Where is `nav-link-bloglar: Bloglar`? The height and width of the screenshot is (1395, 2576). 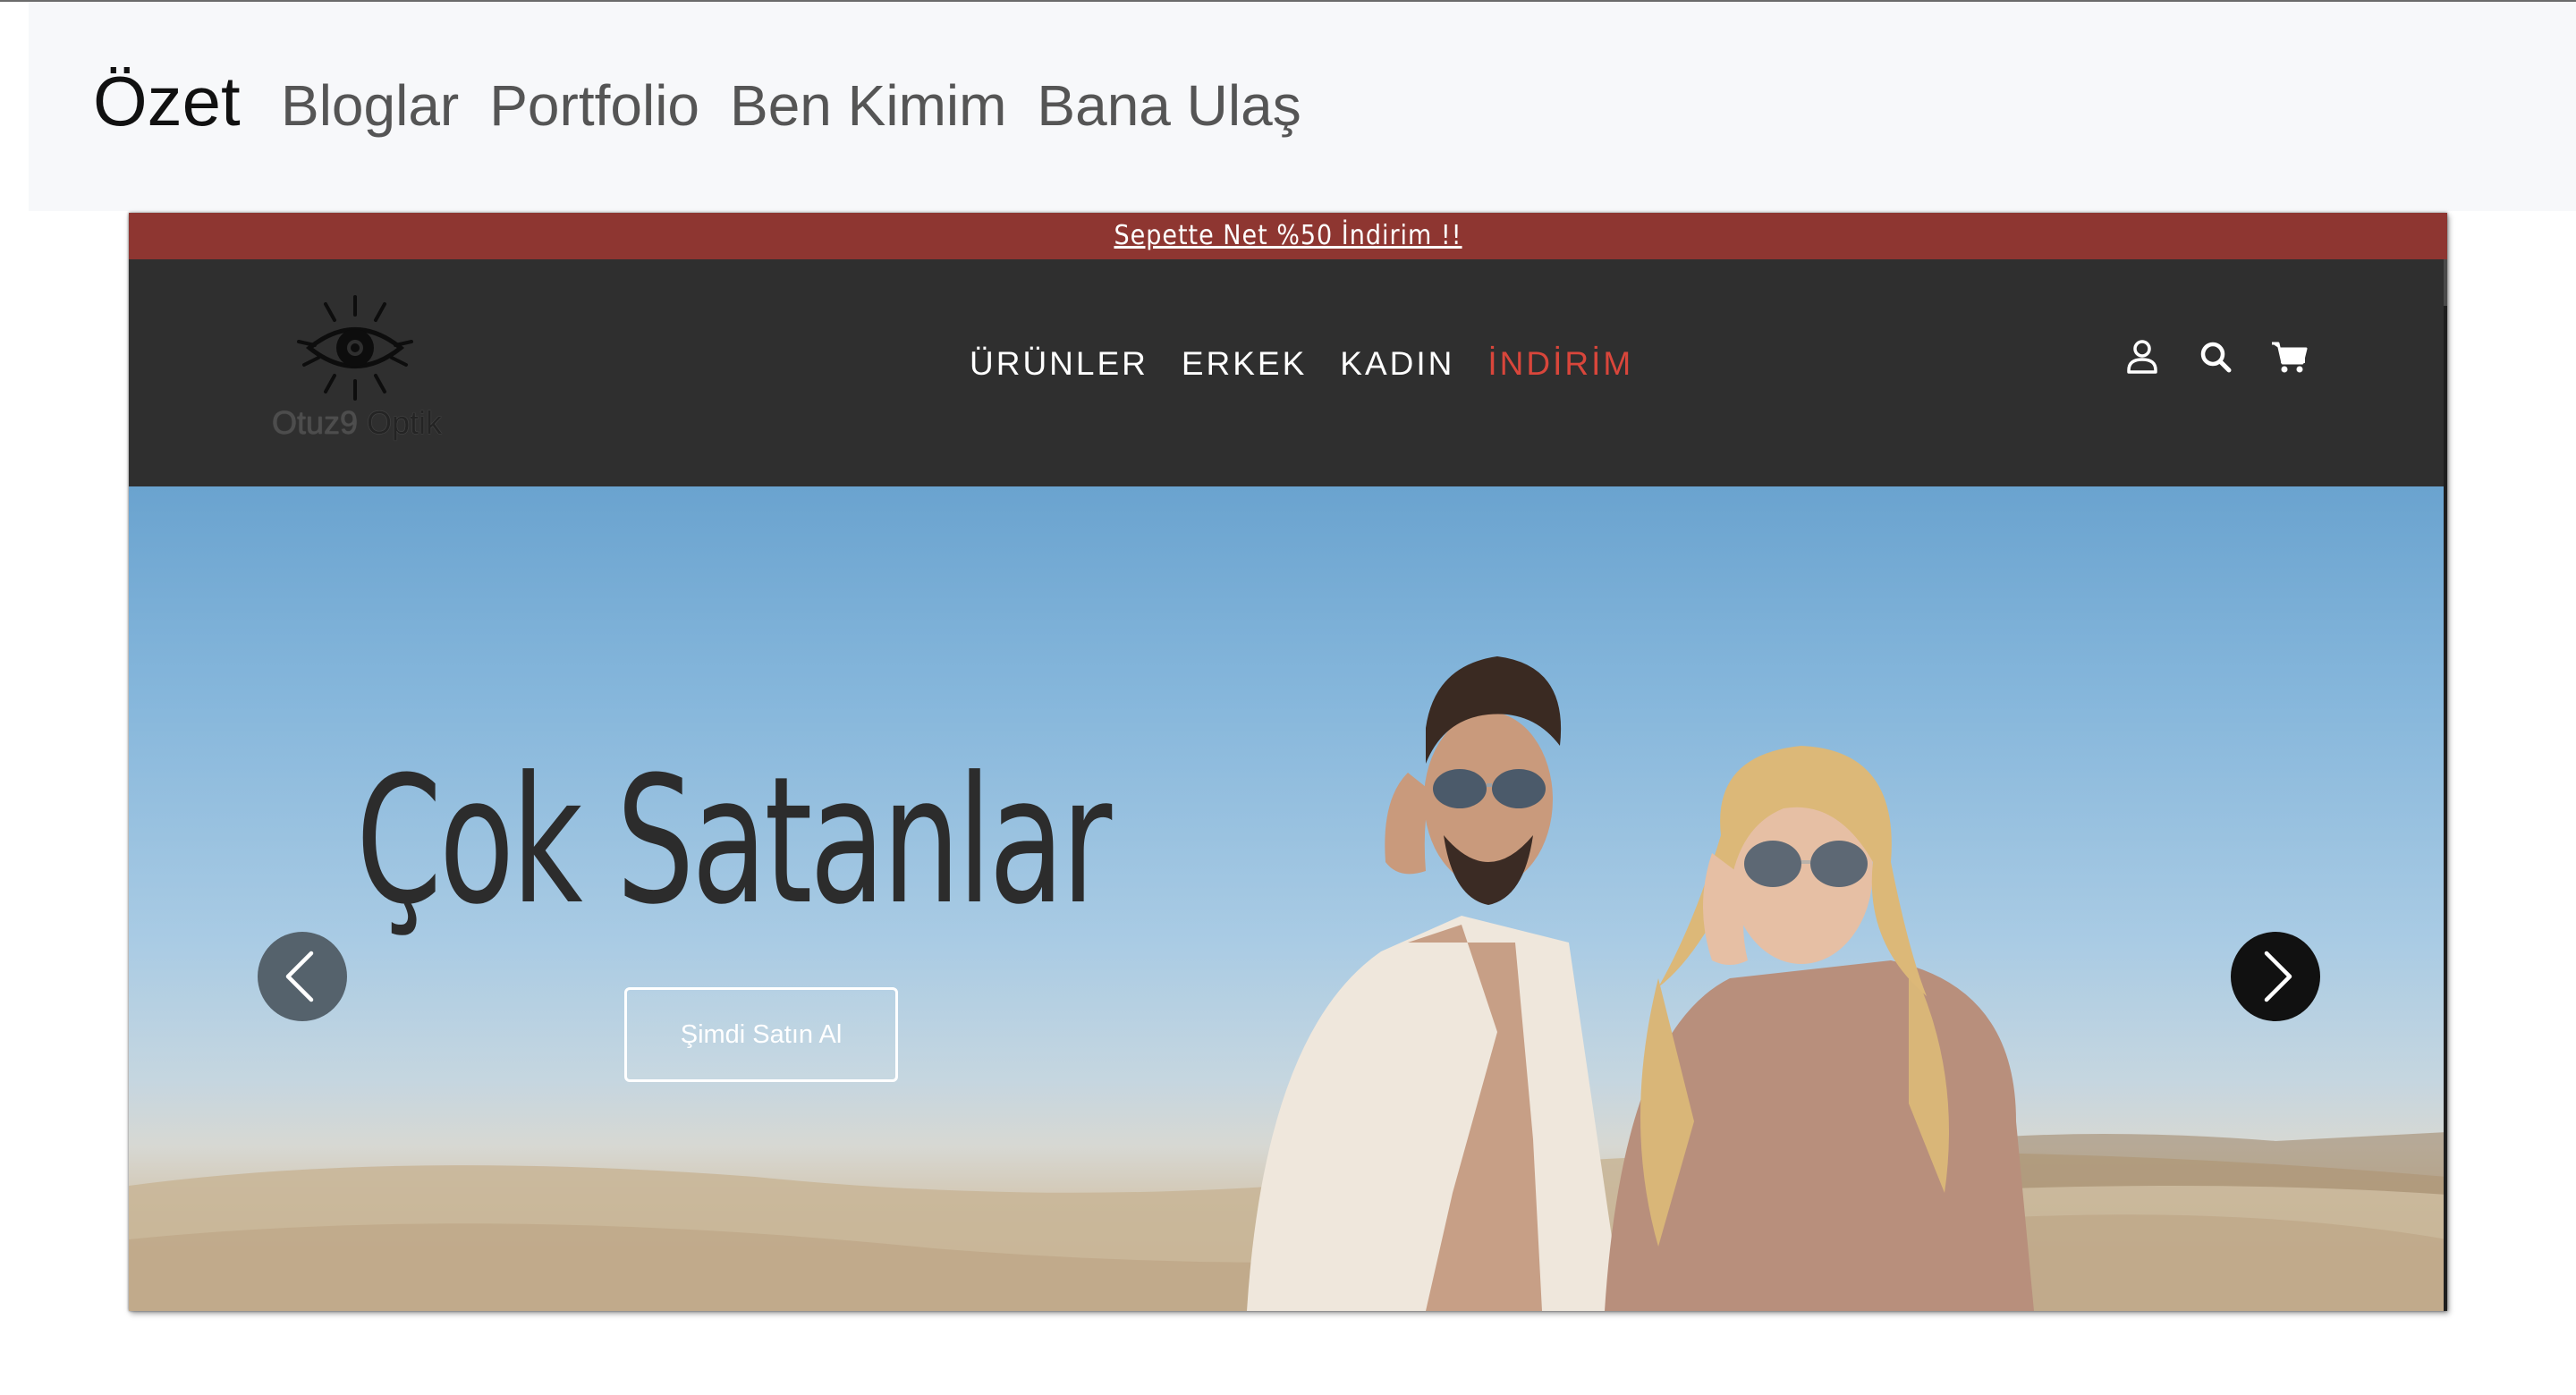
nav-link-bloglar: Bloglar is located at coordinates (370, 105).